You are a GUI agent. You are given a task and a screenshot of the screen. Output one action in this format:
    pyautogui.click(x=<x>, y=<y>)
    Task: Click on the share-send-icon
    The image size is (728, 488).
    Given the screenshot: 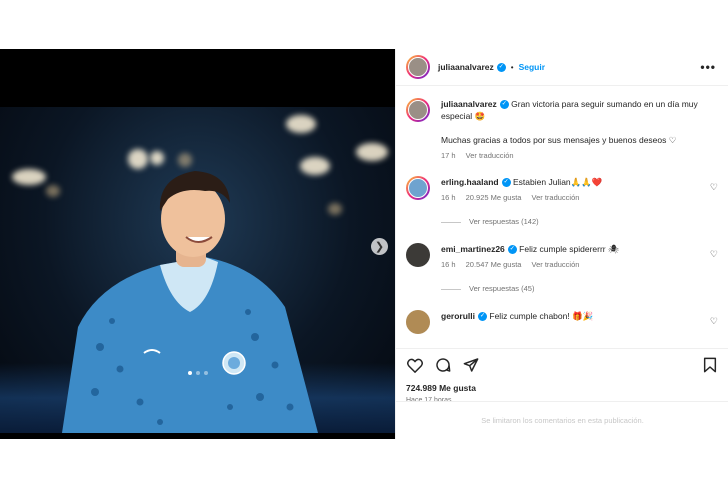 What is the action you would take?
    pyautogui.click(x=471, y=365)
    